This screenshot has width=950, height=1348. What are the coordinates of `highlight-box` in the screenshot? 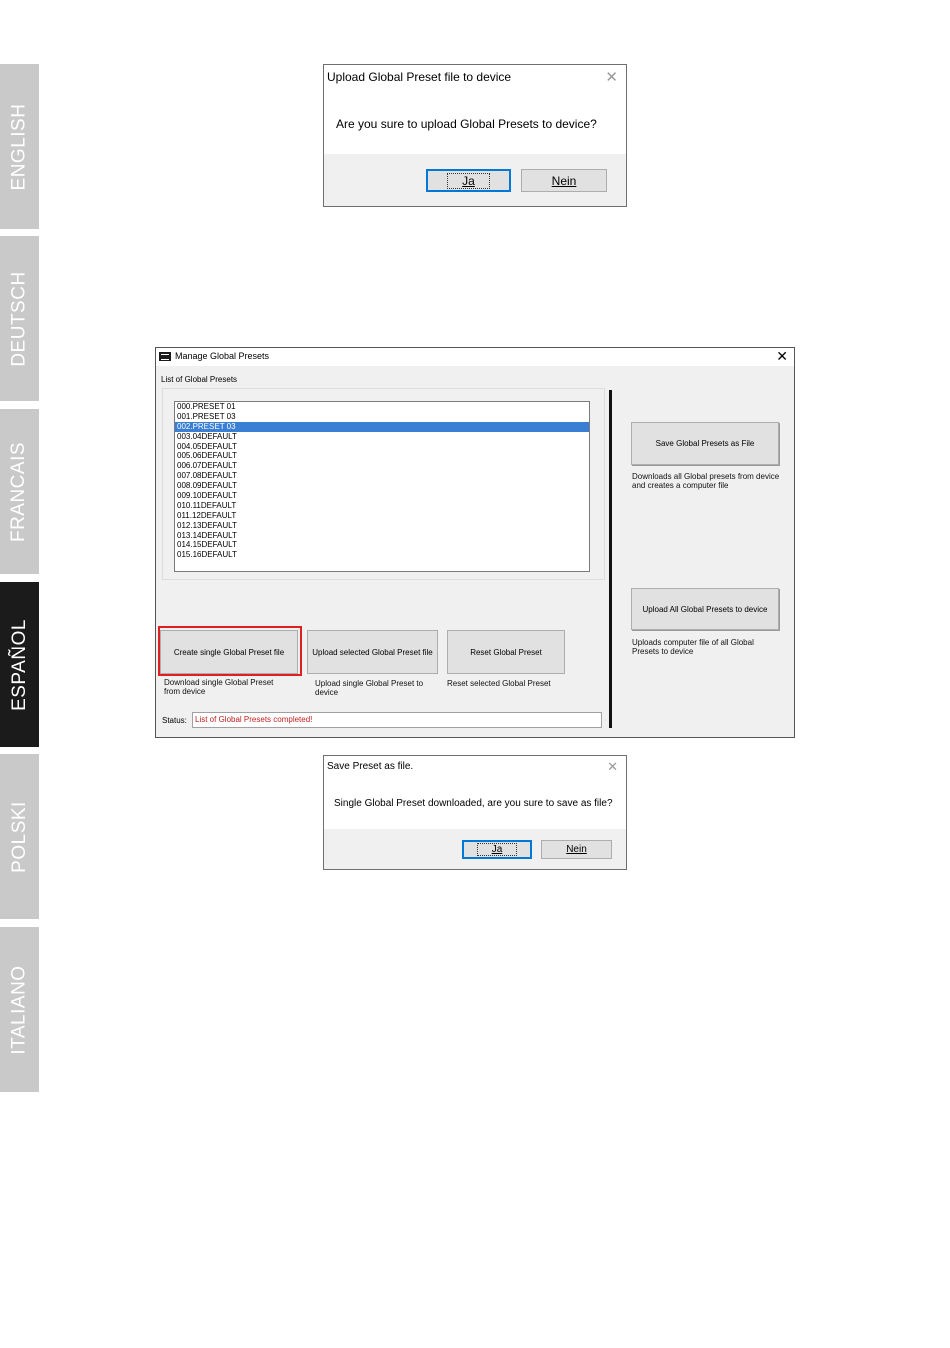 It's located at (230, 651).